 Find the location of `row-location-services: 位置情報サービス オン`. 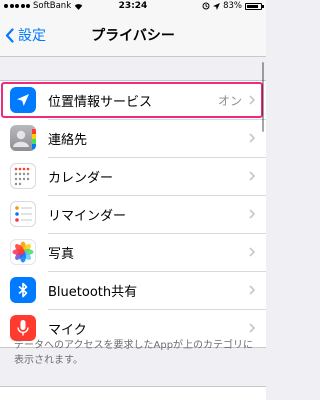

row-location-services: 位置情報サービス オン is located at coordinates (133, 100).